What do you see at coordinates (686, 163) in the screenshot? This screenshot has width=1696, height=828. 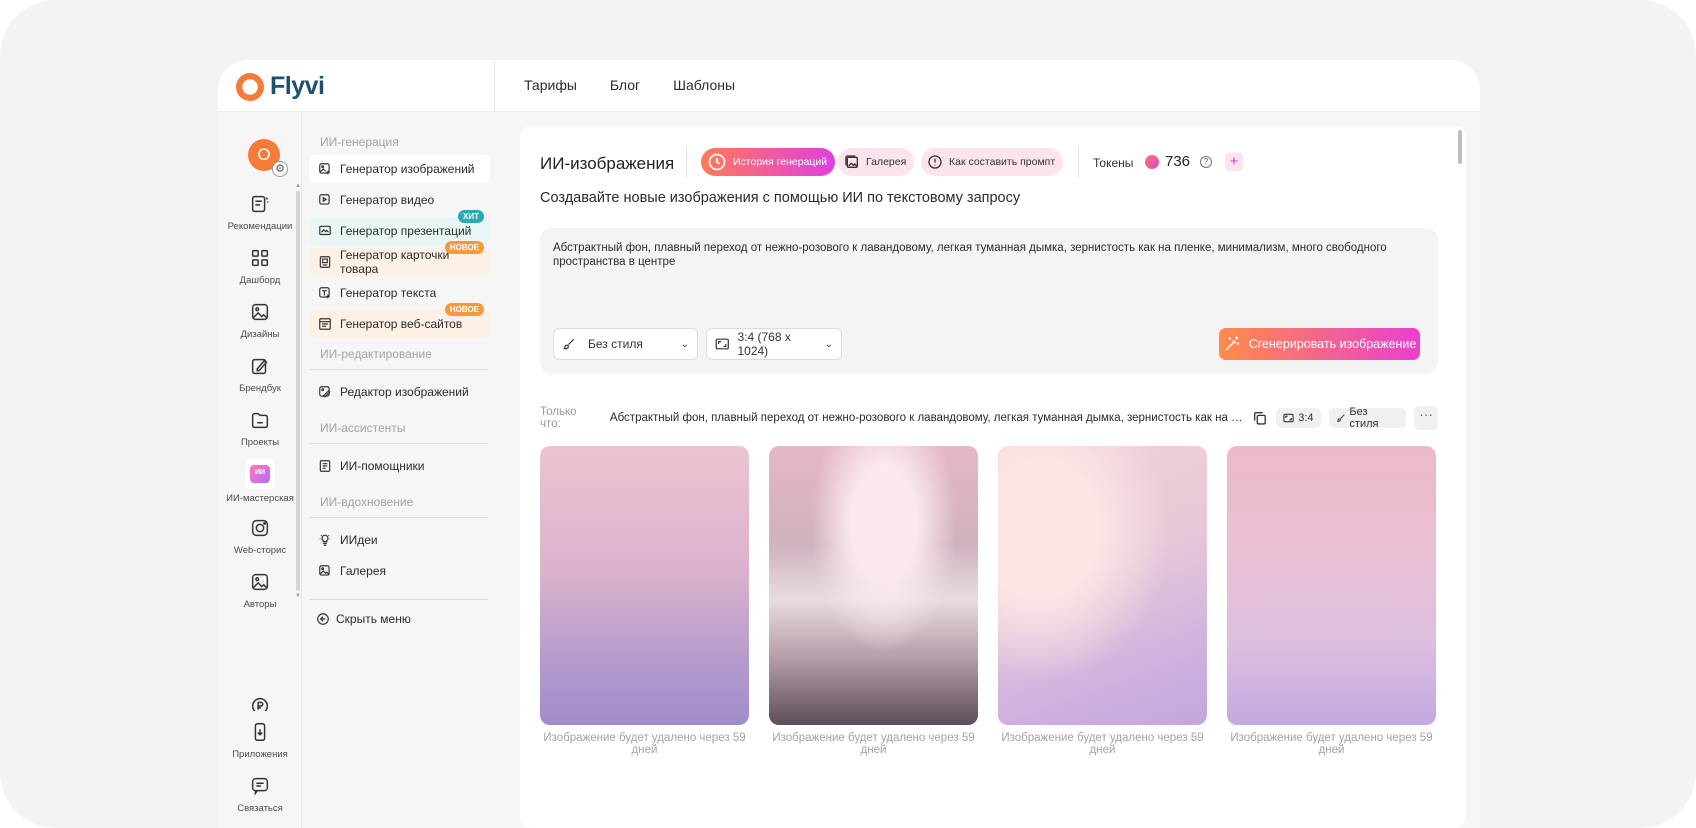 I see `title-divider` at bounding box center [686, 163].